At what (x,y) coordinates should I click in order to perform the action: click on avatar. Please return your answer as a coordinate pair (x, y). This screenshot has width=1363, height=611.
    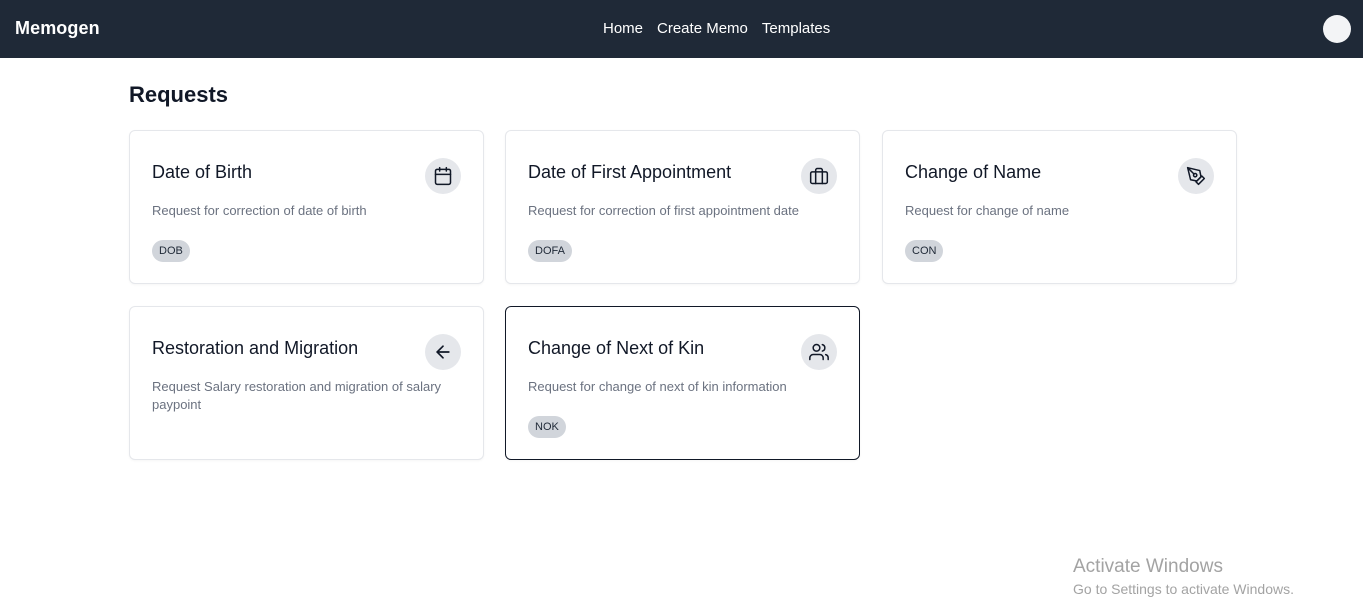
    Looking at the image, I should click on (1337, 29).